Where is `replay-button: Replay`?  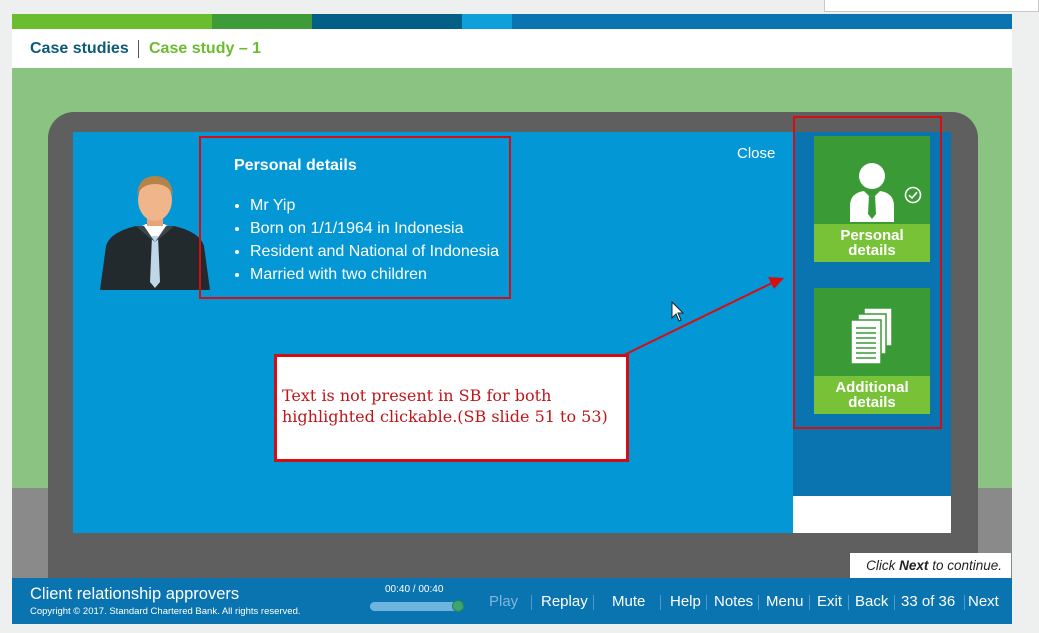
replay-button: Replay is located at coordinates (564, 601).